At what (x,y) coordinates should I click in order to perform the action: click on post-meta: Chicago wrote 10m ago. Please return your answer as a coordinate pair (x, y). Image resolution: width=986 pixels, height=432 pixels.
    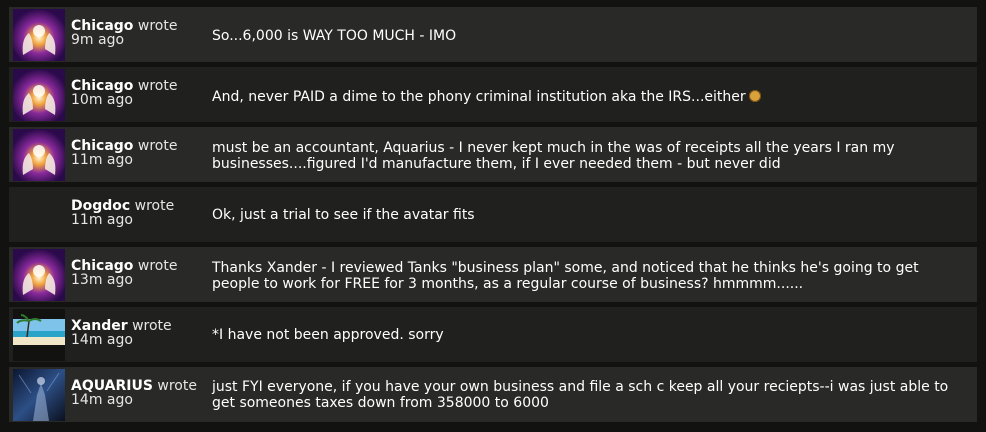
    Looking at the image, I should click on (141, 93).